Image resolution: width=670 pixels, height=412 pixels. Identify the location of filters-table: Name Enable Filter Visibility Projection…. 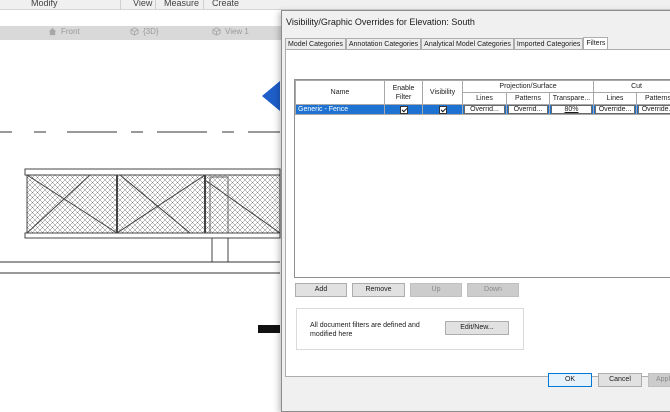
(482, 97).